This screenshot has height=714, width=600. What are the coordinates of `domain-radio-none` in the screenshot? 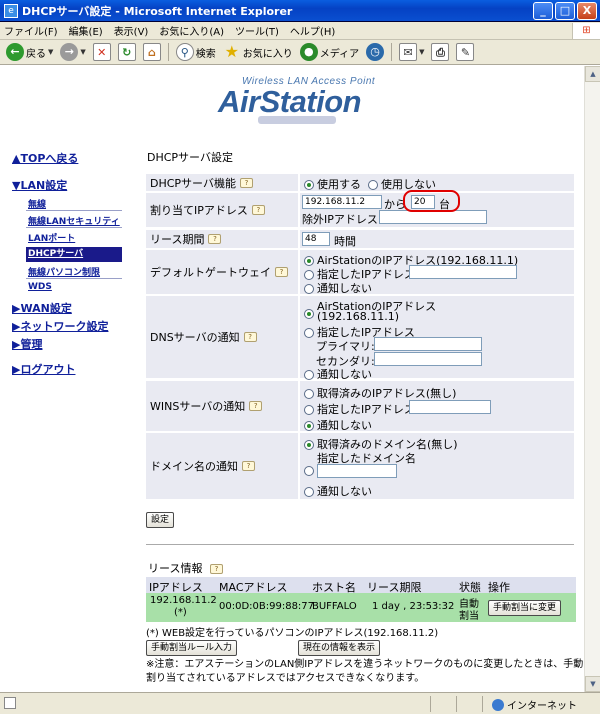 It's located at (309, 492).